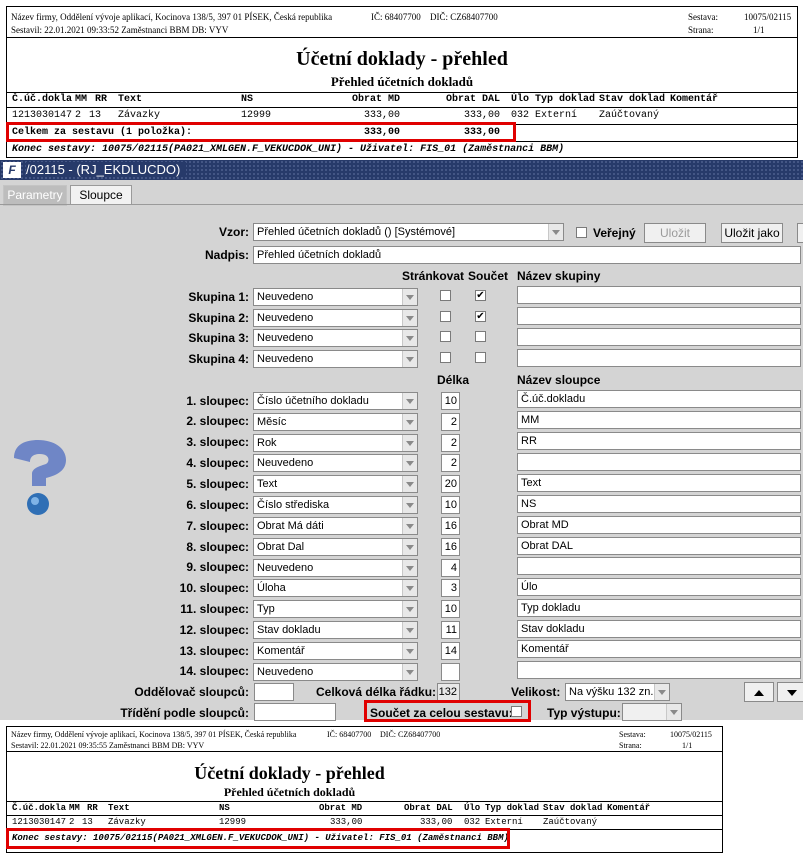  I want to click on column-5-length: 20, so click(450, 484).